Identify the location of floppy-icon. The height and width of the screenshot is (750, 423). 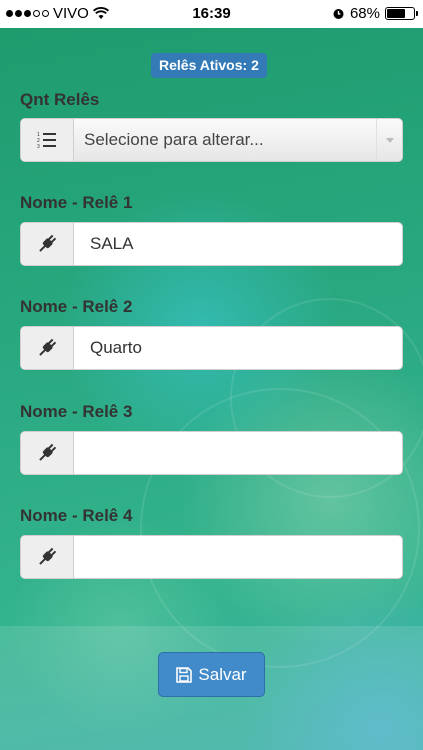
(184, 674).